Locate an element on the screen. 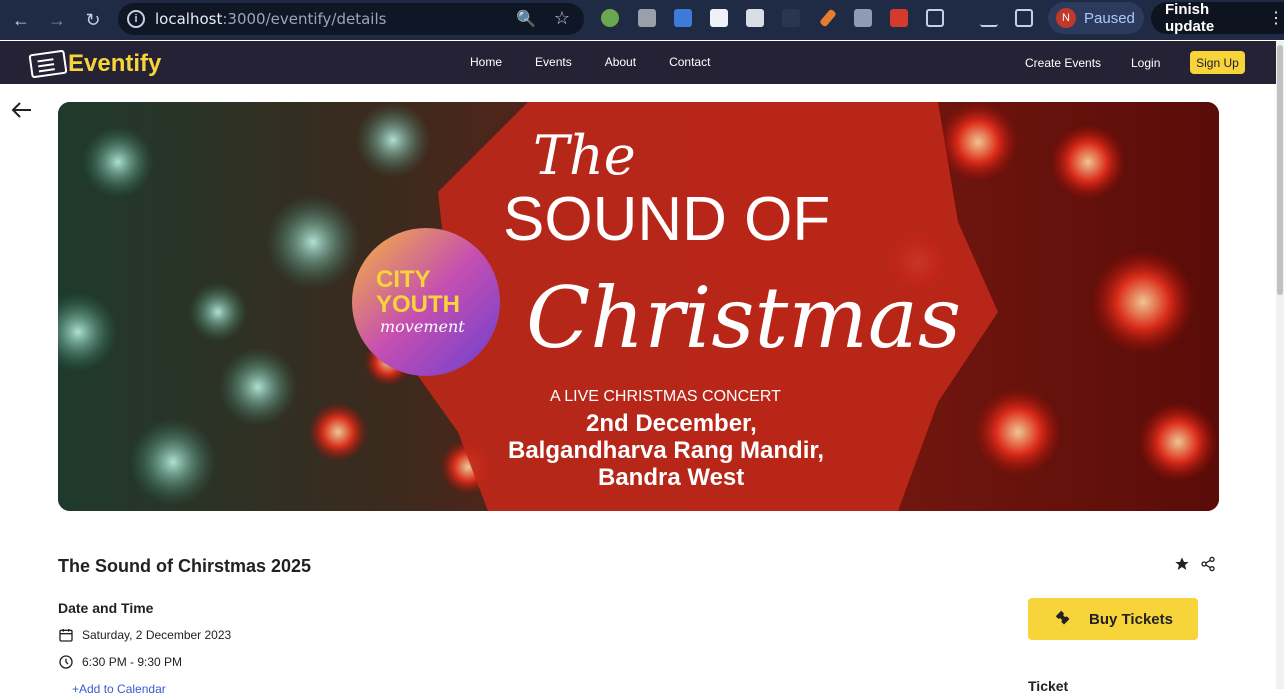 The image size is (1284, 696). bookmark-star-icon: ☆ is located at coordinates (562, 18).